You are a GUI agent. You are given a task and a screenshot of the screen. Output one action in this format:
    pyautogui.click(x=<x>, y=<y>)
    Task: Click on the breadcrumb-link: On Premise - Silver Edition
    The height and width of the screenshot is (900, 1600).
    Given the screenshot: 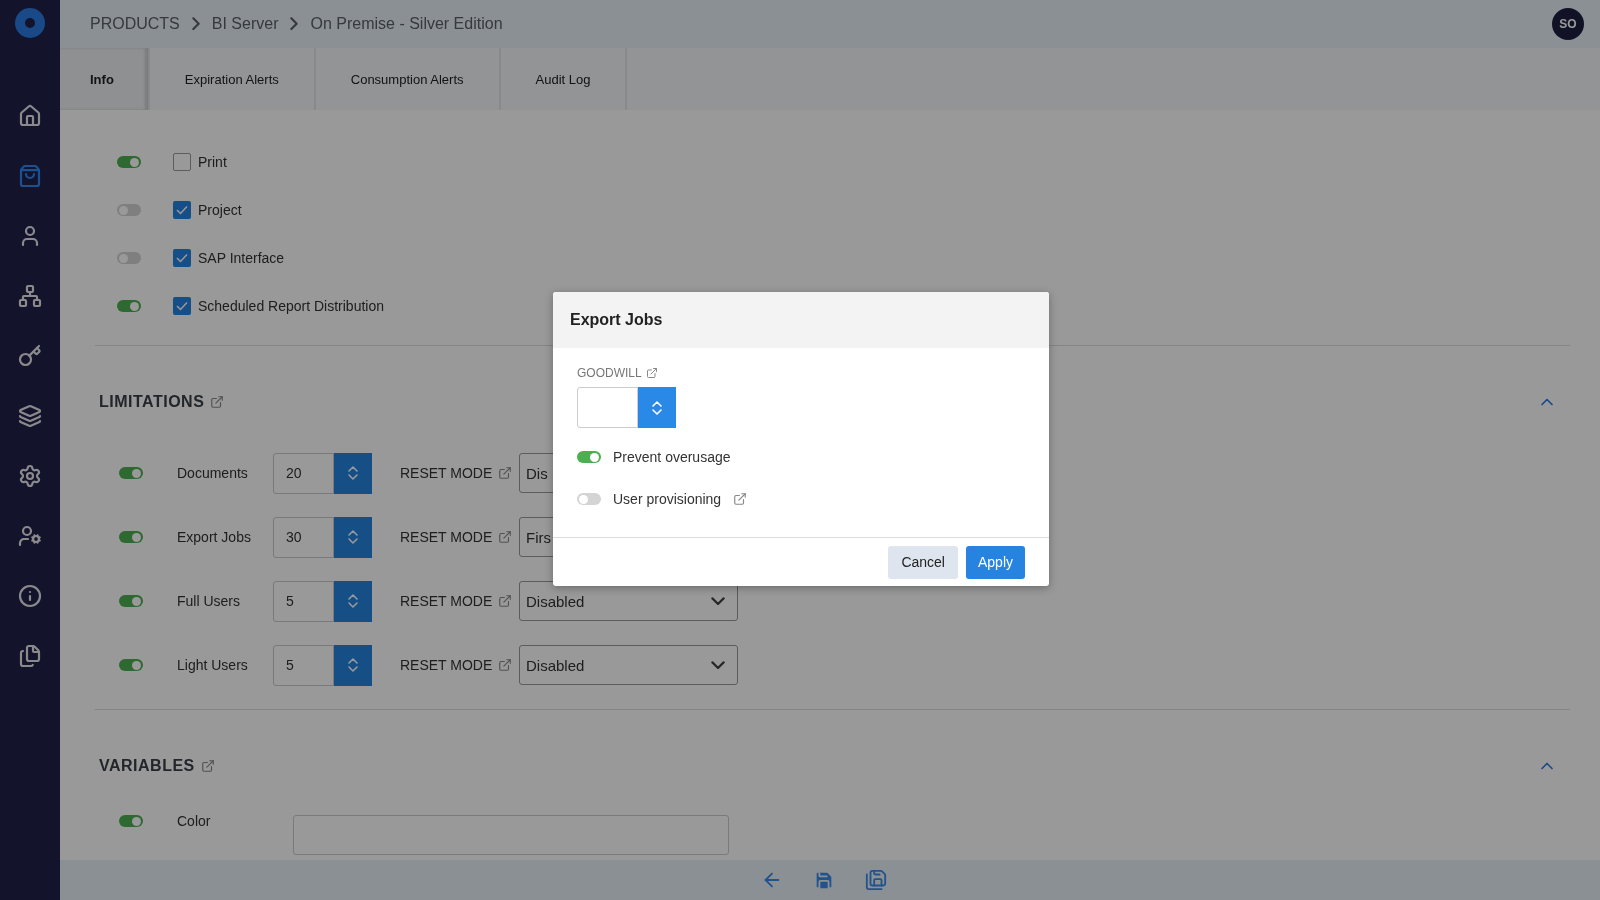 What is the action you would take?
    pyautogui.click(x=406, y=24)
    